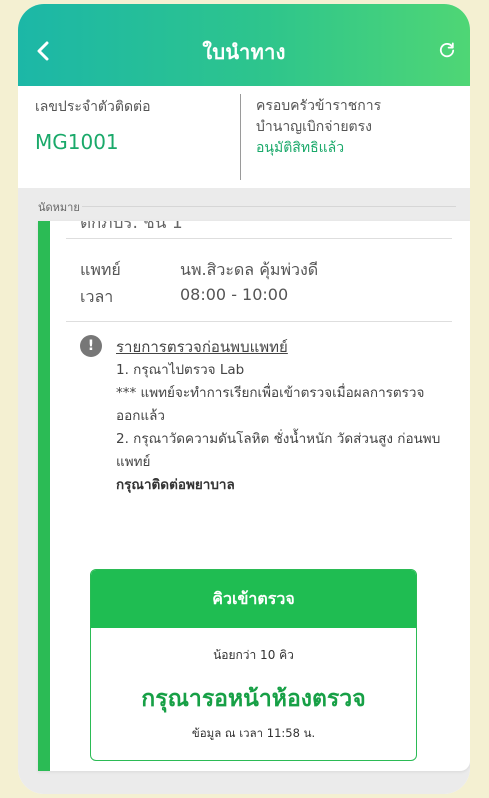 Image resolution: width=489 pixels, height=798 pixels. I want to click on doctor-value: นพ.สิวะดล คุ้มพ่วงดี, so click(249, 269).